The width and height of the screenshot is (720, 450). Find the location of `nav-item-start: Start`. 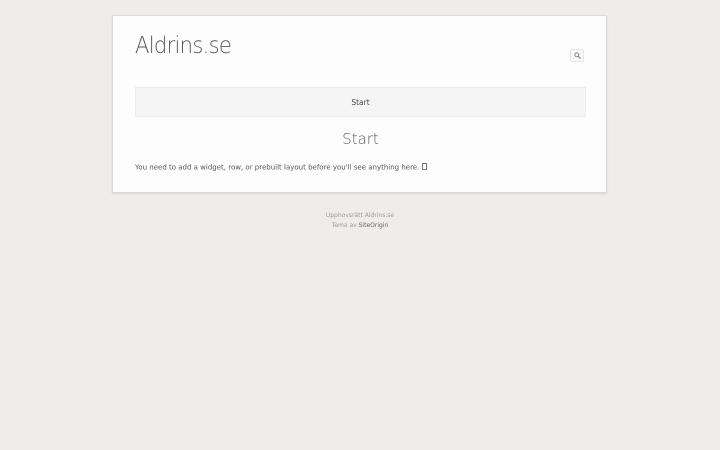

nav-item-start: Start is located at coordinates (360, 102).